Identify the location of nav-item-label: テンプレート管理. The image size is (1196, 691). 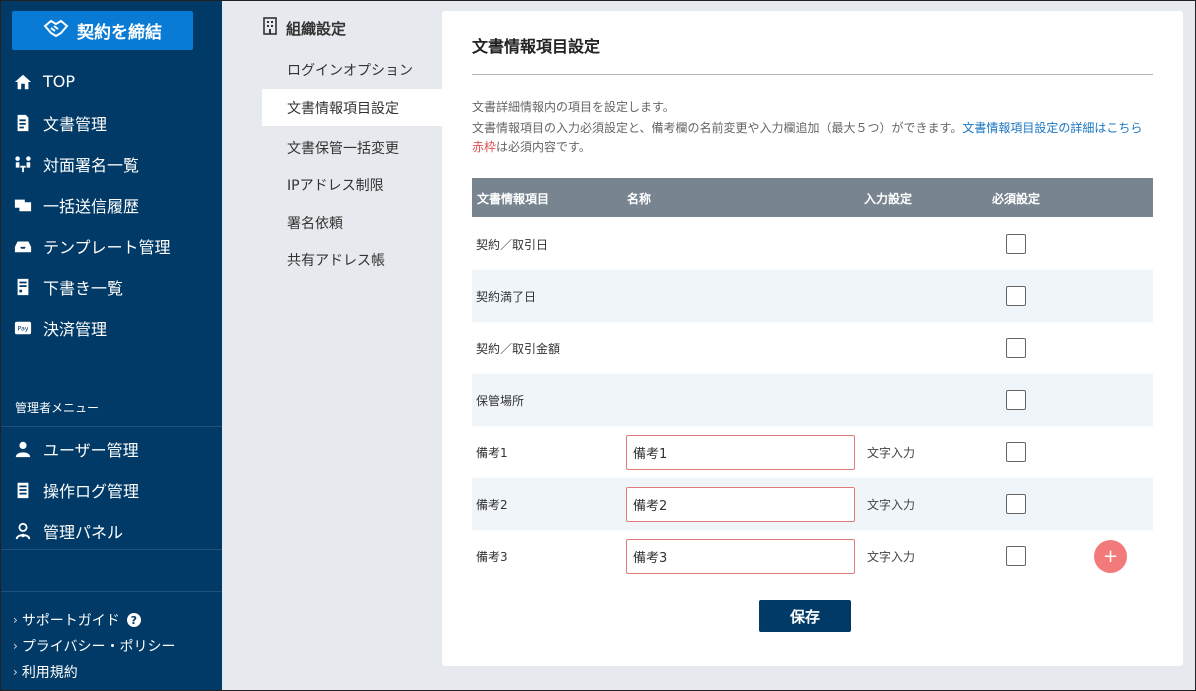
(107, 247).